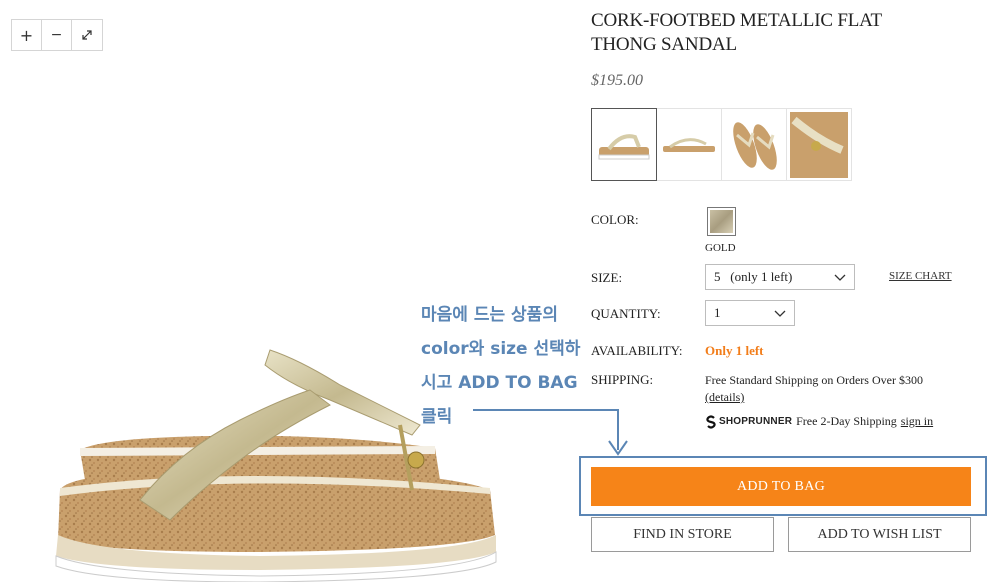  Describe the element at coordinates (753, 276) in the screenshot. I see `size-select-value: 5 (only 1 left)` at that location.